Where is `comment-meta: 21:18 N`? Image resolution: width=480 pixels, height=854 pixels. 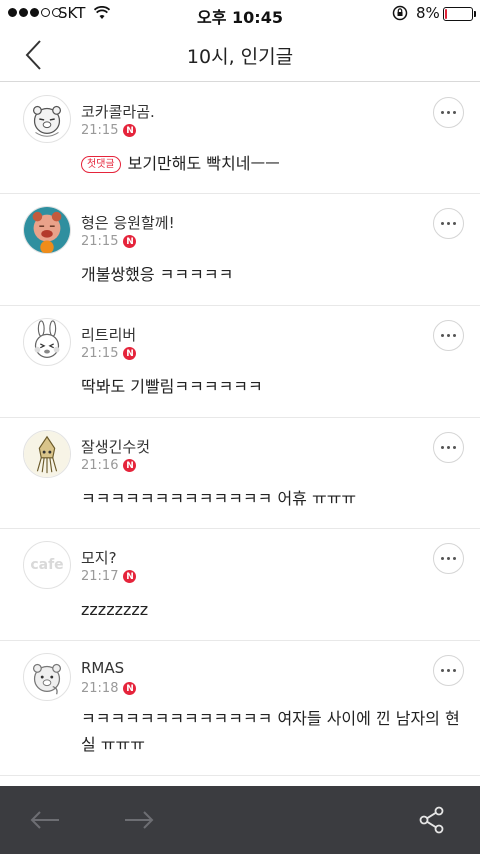 comment-meta: 21:18 N is located at coordinates (109, 688).